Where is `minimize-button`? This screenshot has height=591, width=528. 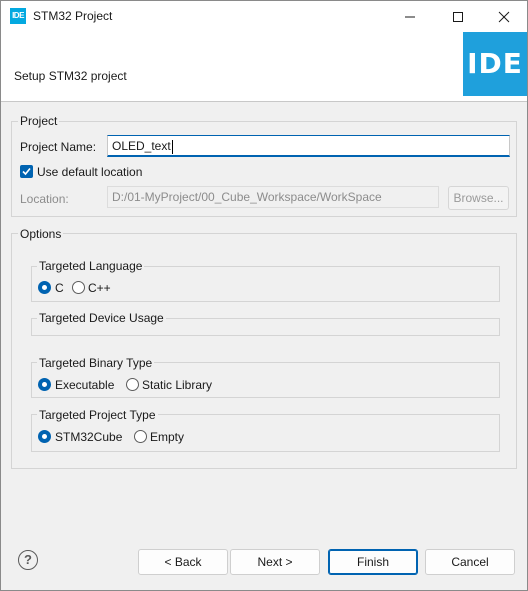
minimize-button is located at coordinates (410, 16).